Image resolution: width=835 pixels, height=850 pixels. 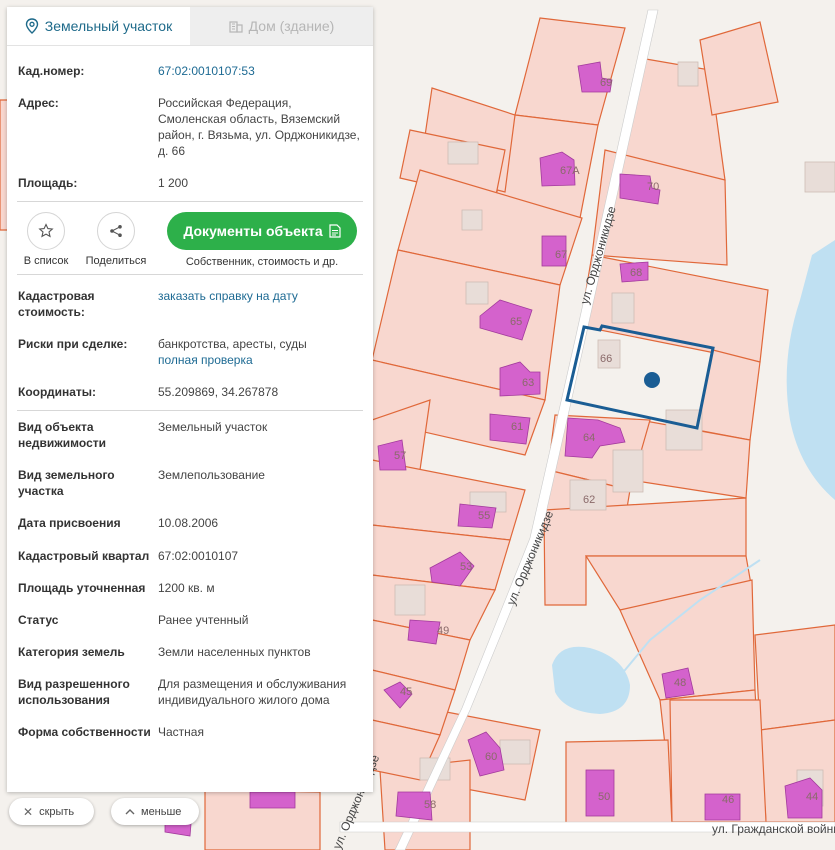 I want to click on detail-row: Статус Ранее учтенный, so click(x=190, y=620).